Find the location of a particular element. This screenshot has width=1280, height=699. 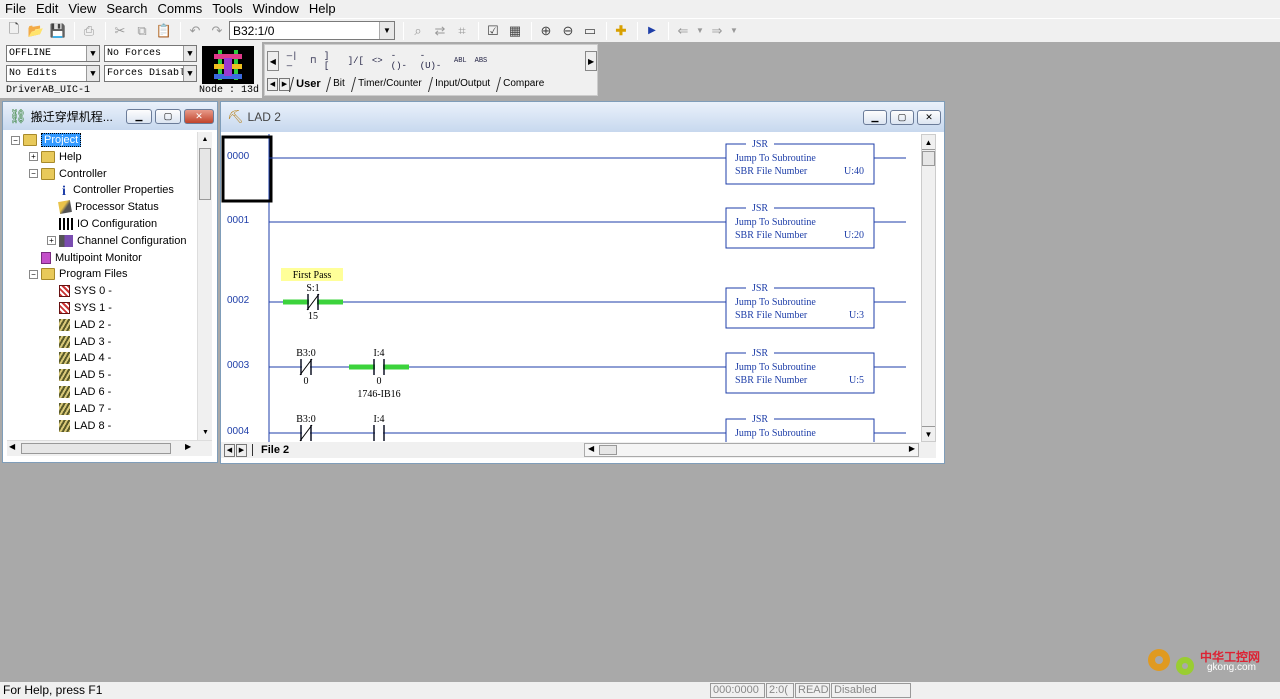

tree-node: IO Configuration is located at coordinates (102, 224).